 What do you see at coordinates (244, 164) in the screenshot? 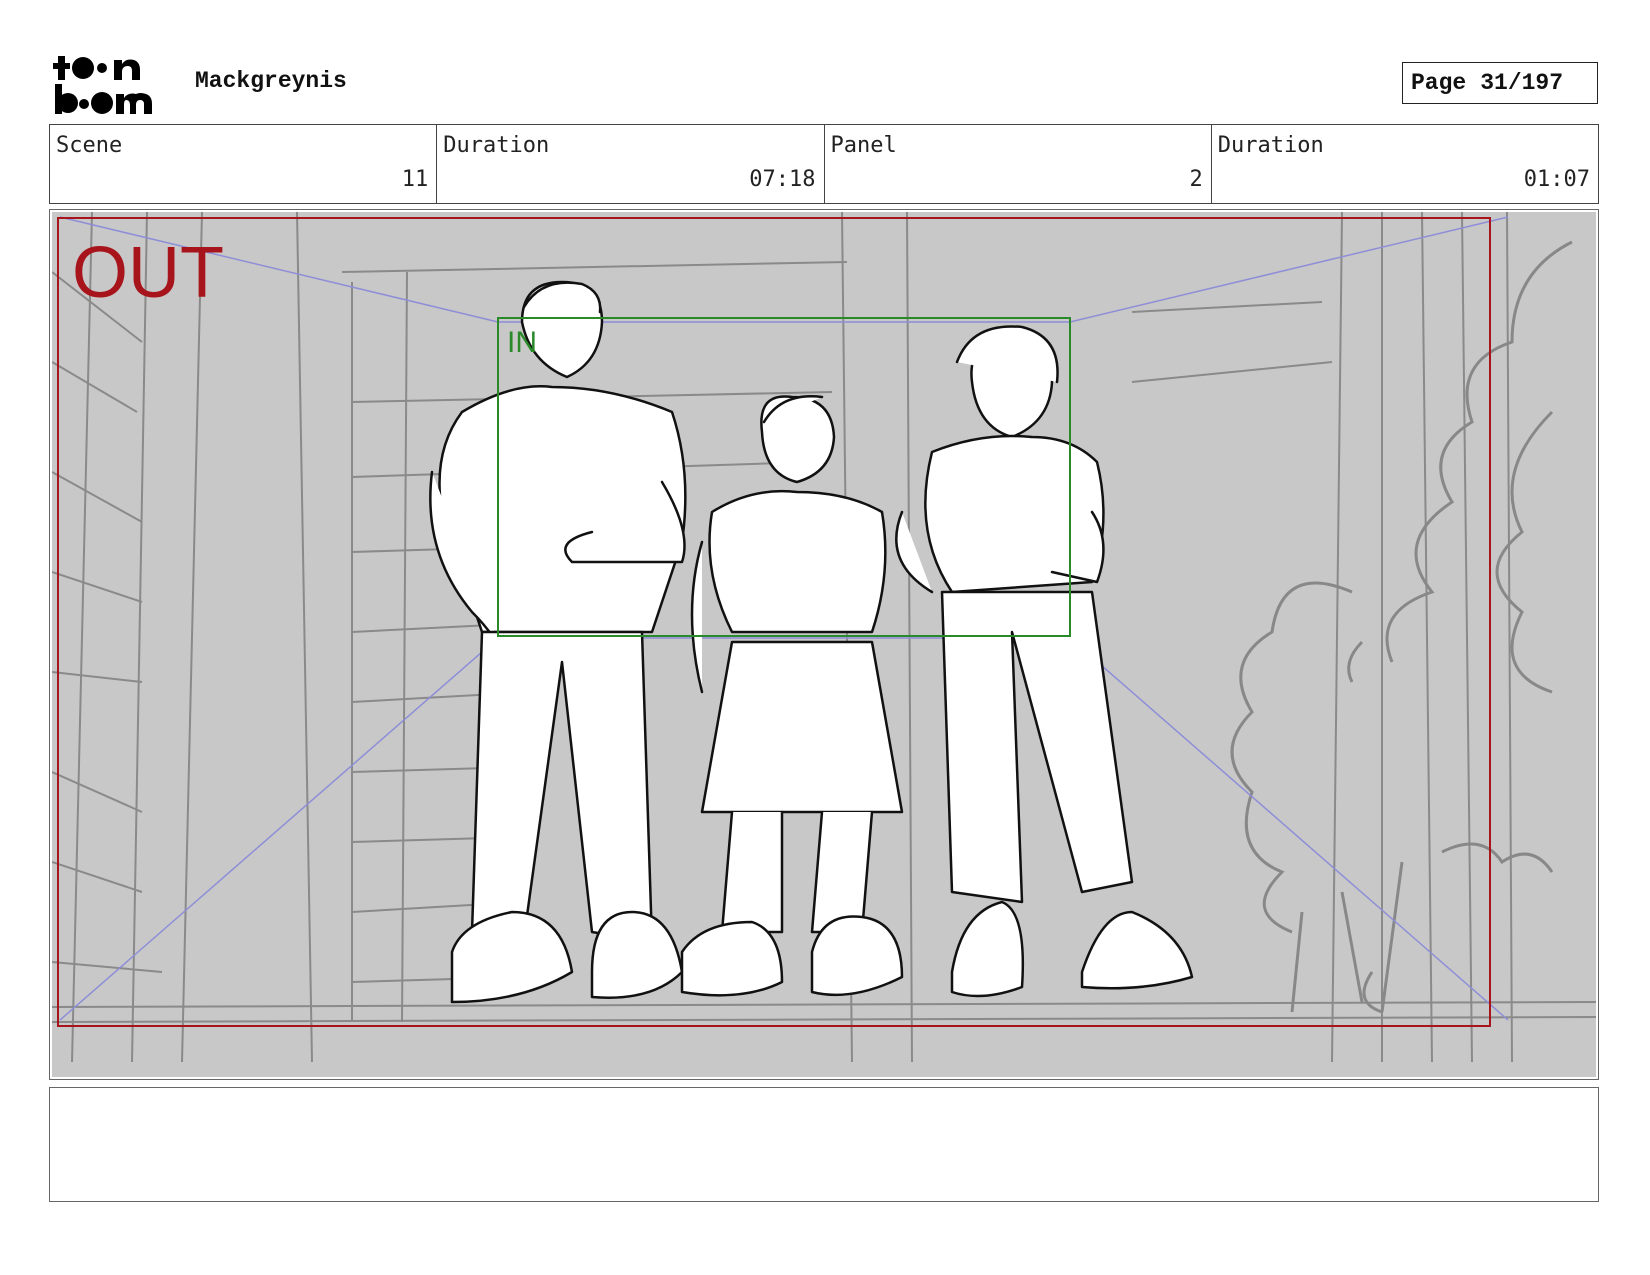
I see `scene-cell: Scene 11` at bounding box center [244, 164].